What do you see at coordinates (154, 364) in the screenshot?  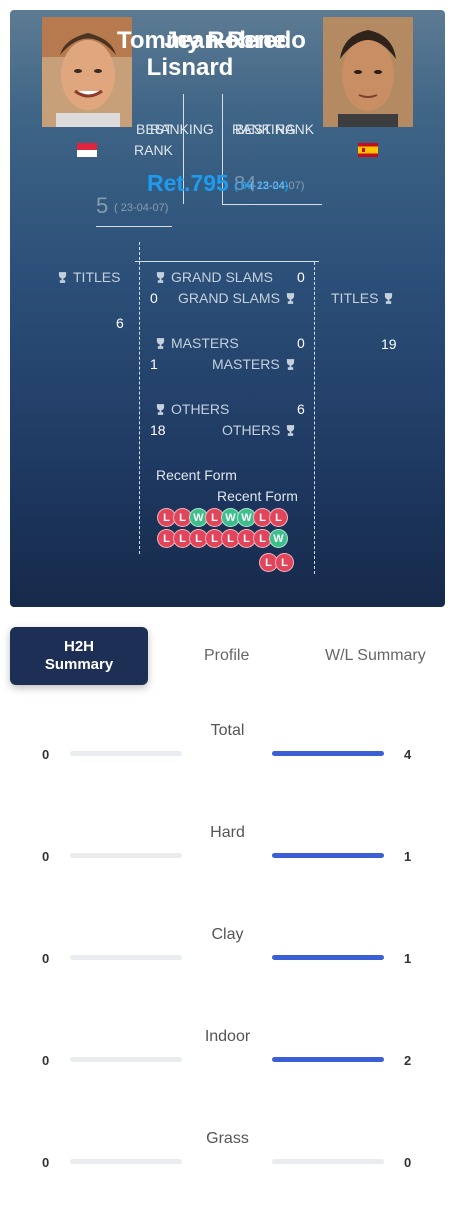 I see `left-masters-value: 1` at bounding box center [154, 364].